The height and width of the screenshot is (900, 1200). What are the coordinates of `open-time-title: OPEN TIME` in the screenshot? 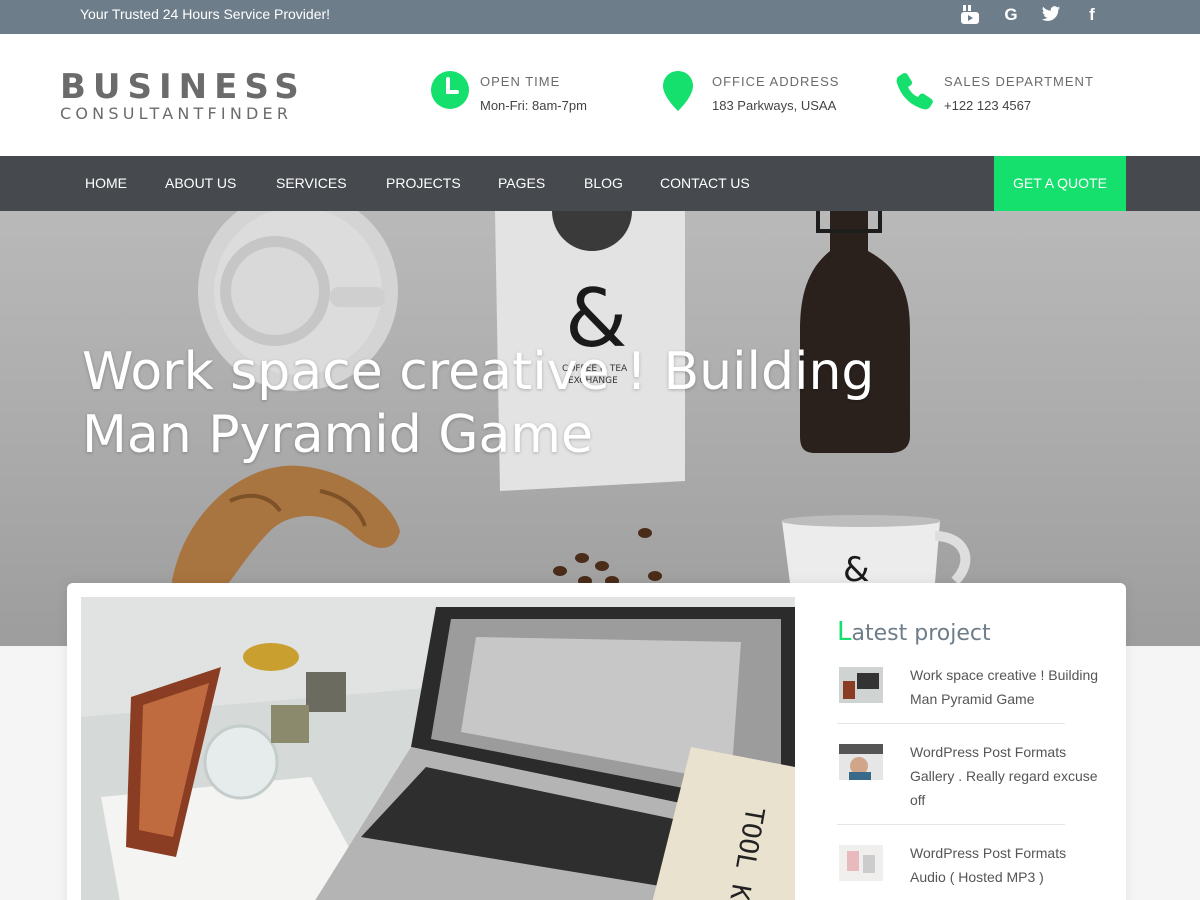 It's located at (520, 81).